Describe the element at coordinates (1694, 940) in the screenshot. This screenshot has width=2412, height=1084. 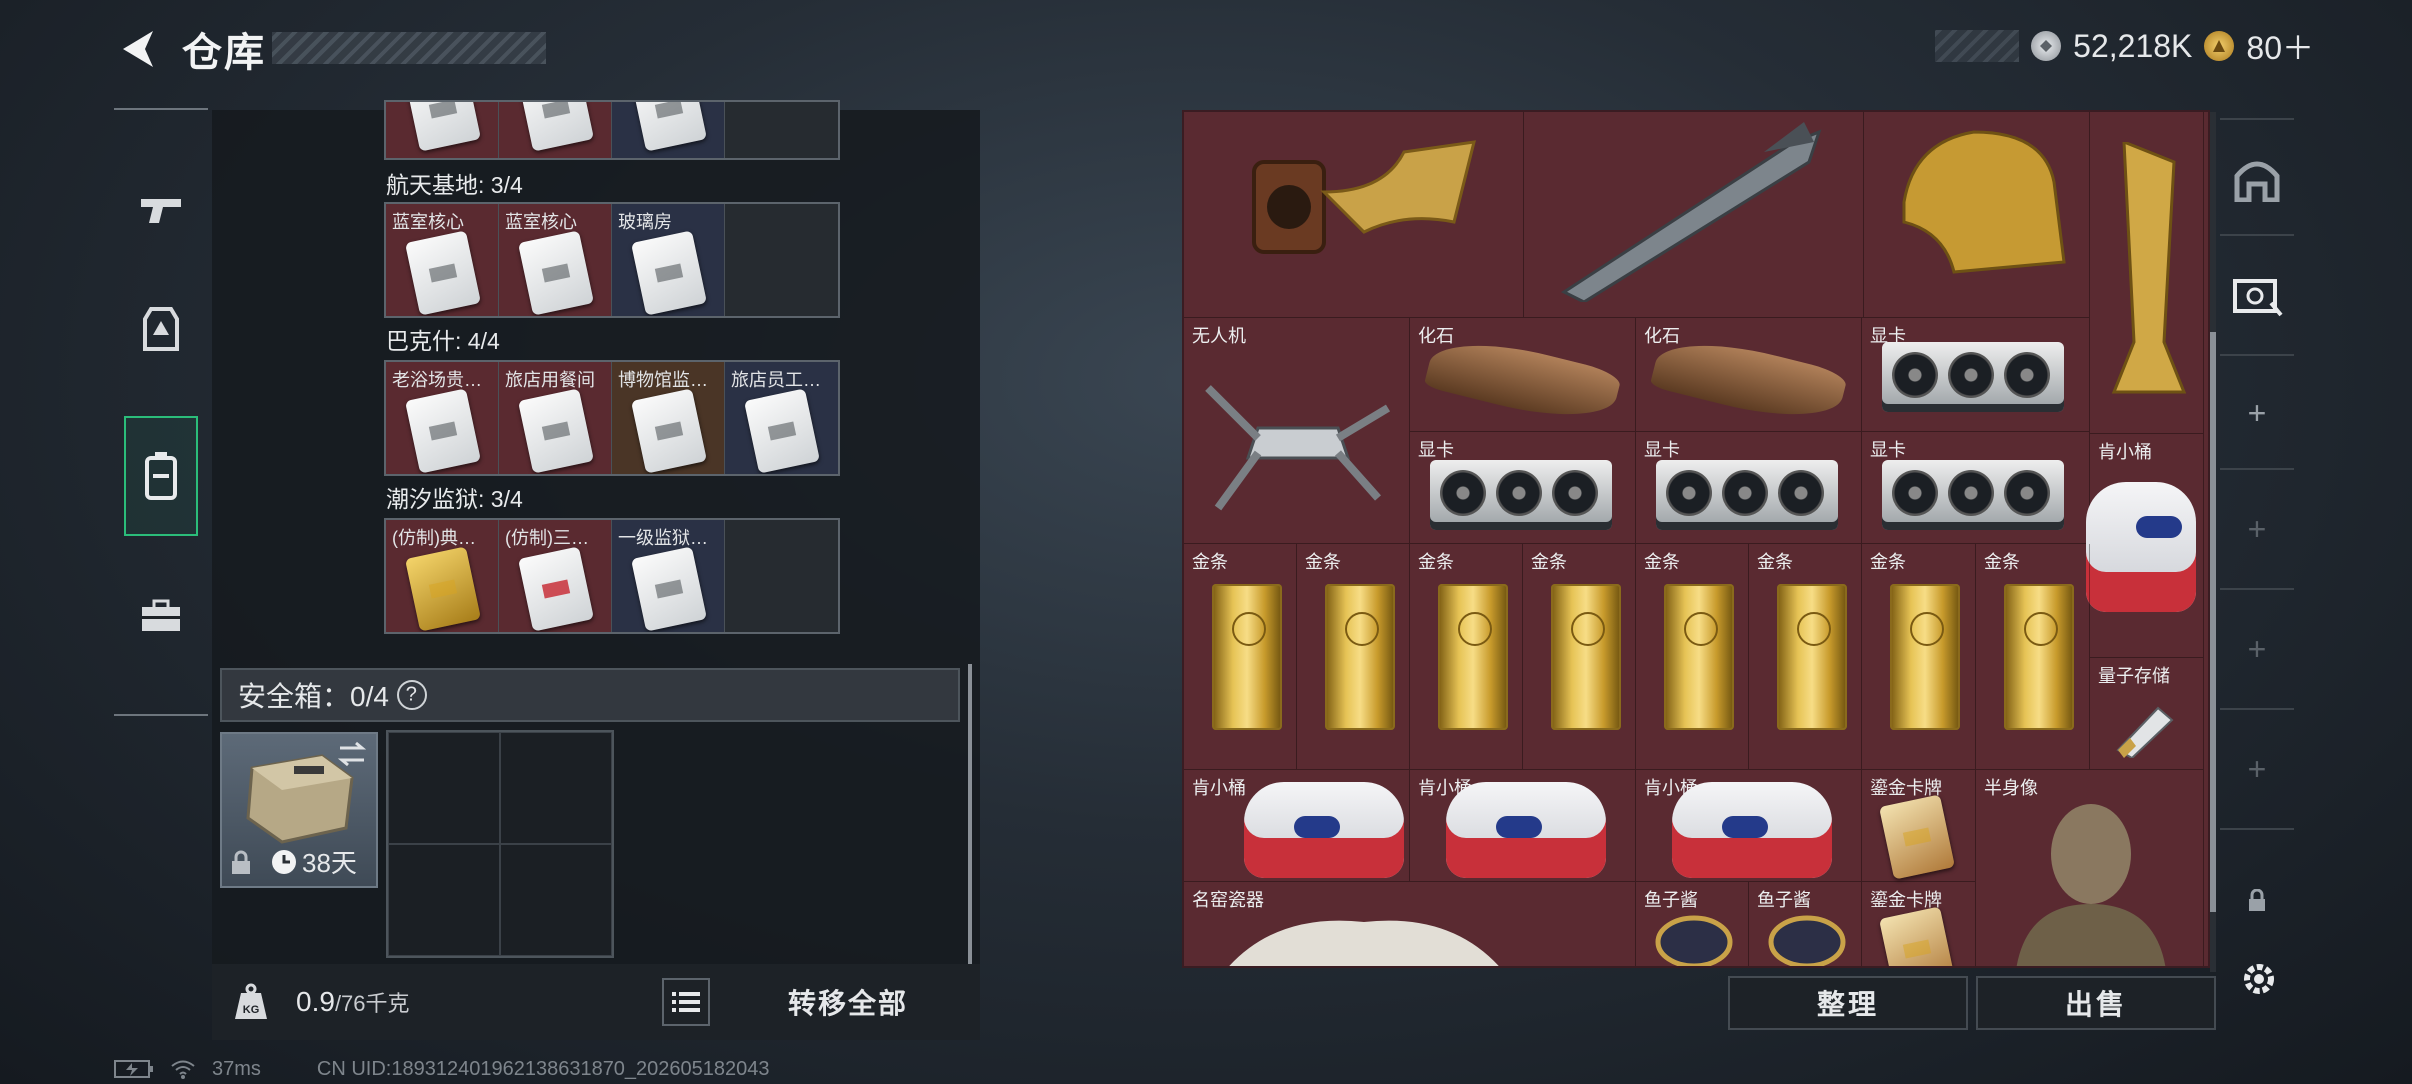
I see `caviar-tin-icon` at that location.